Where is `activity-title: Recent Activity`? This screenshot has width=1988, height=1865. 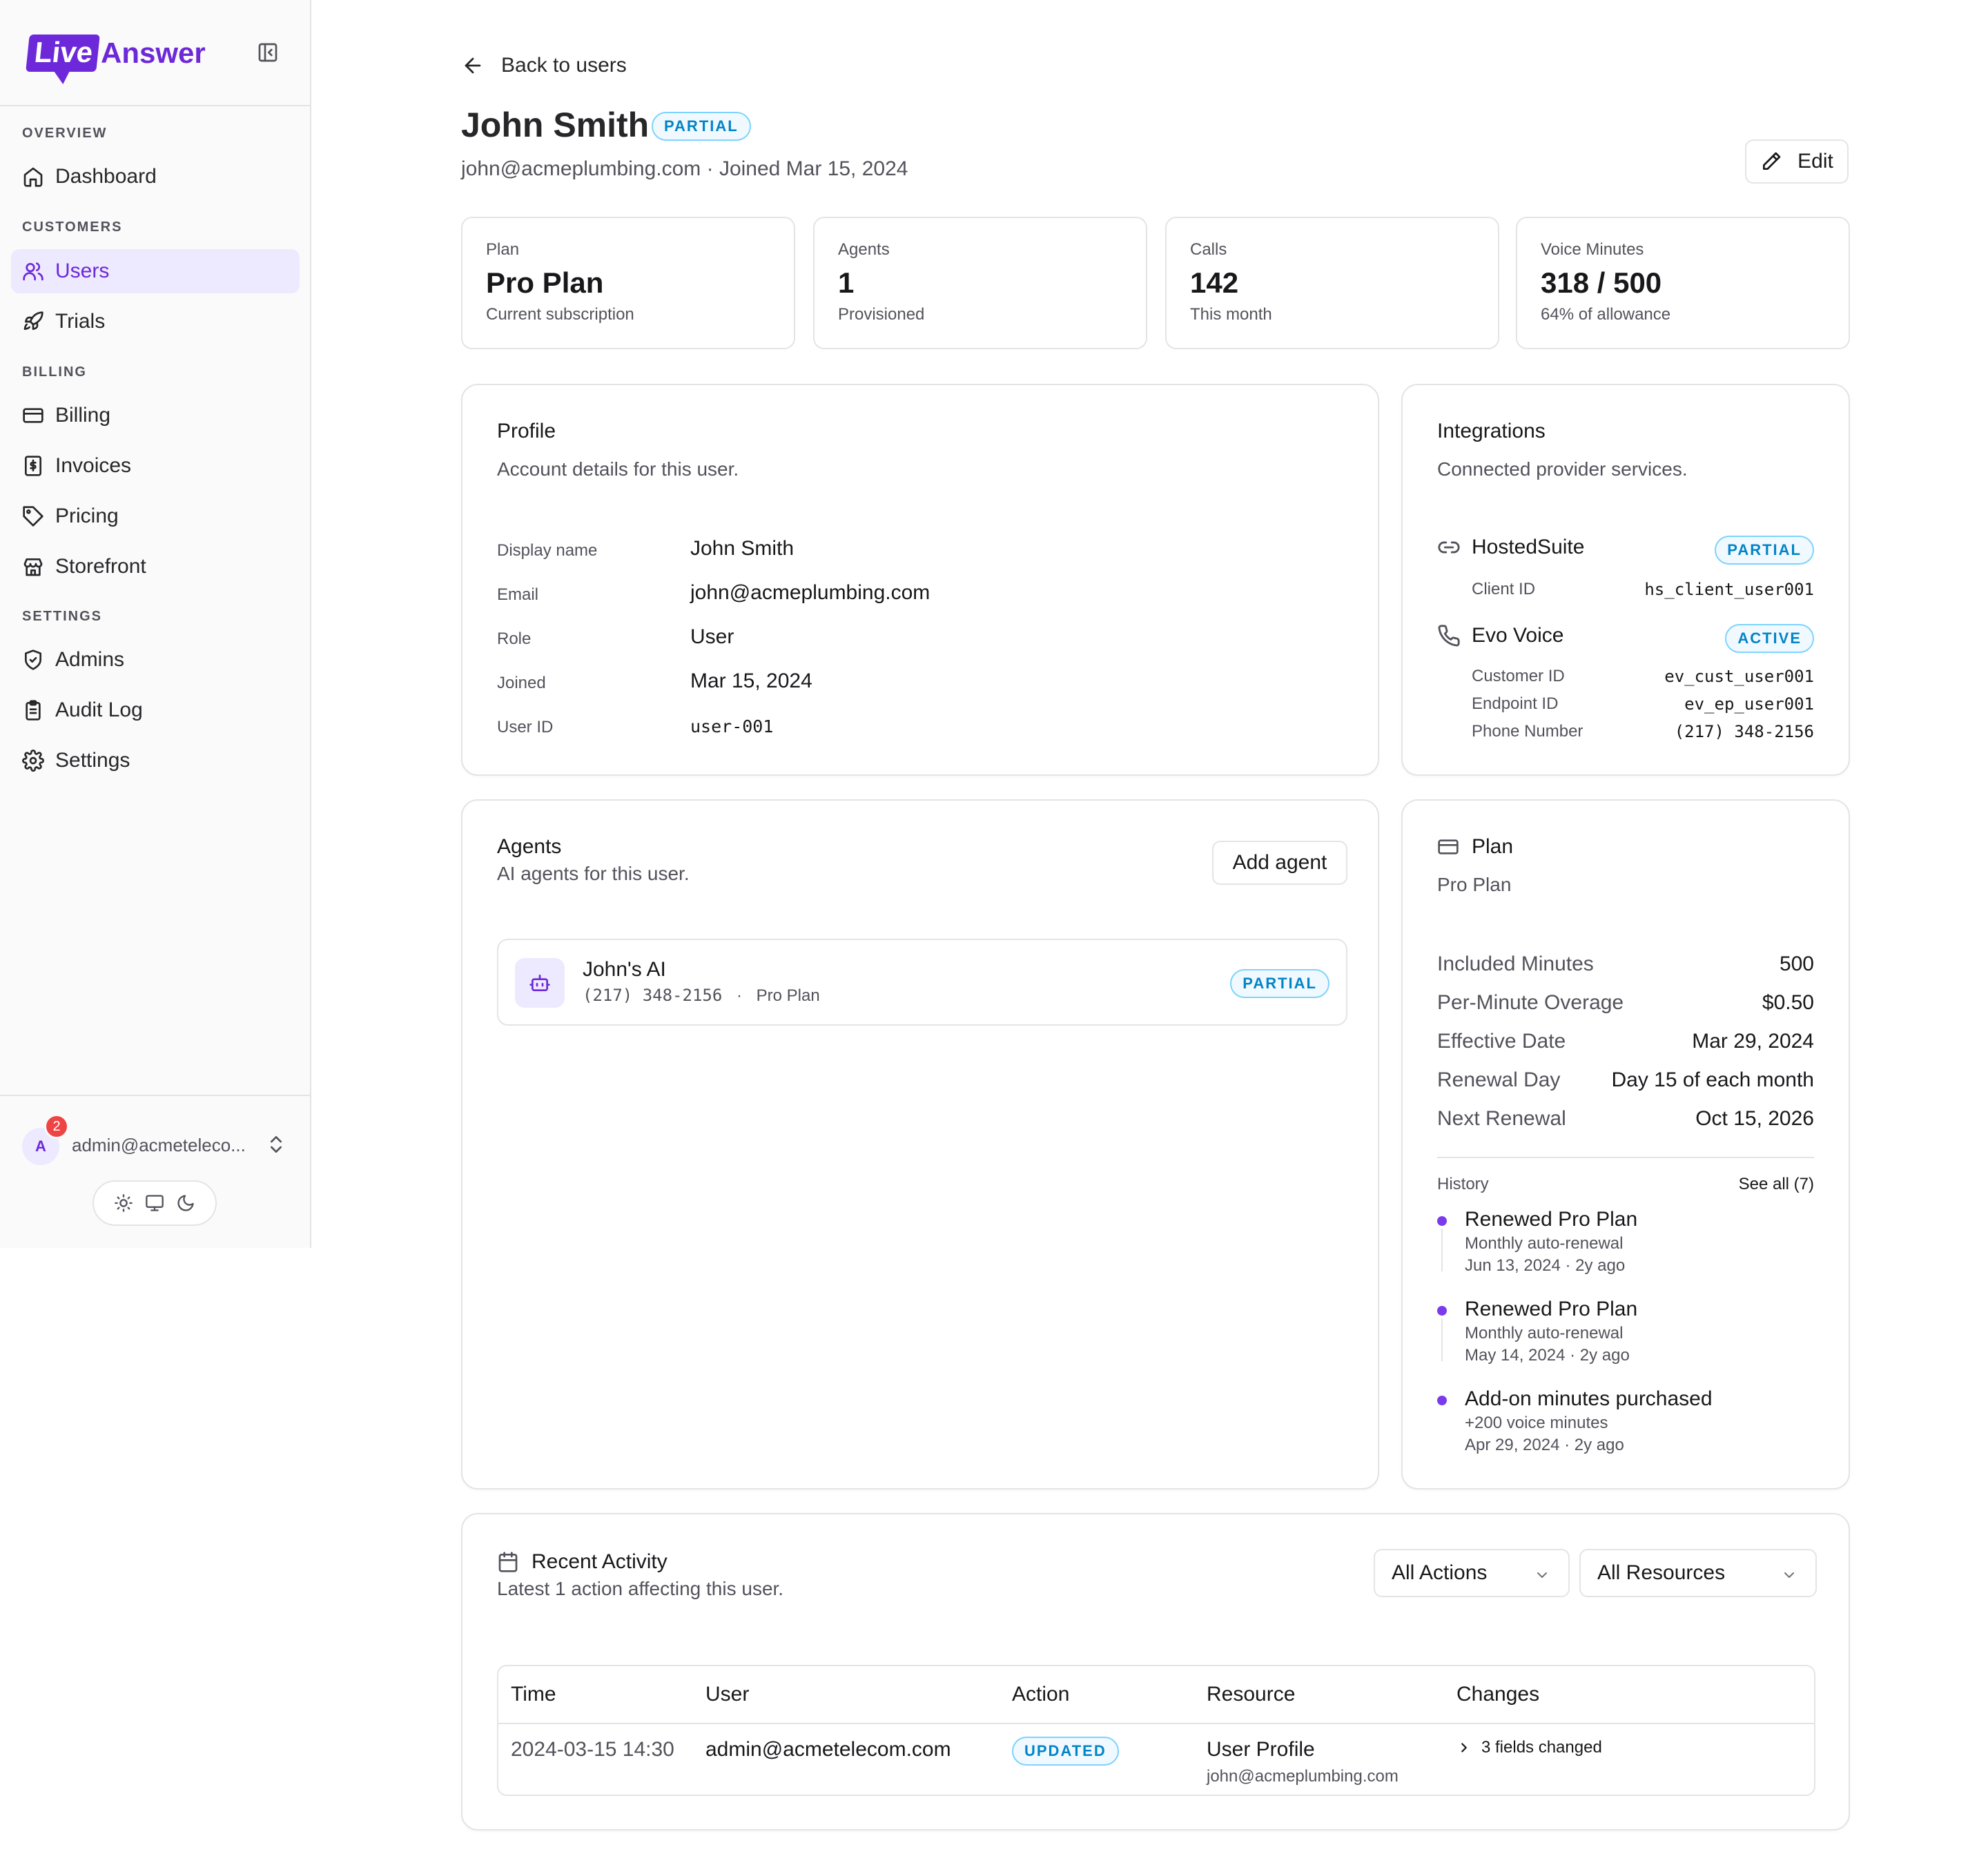
activity-title: Recent Activity is located at coordinates (599, 1561).